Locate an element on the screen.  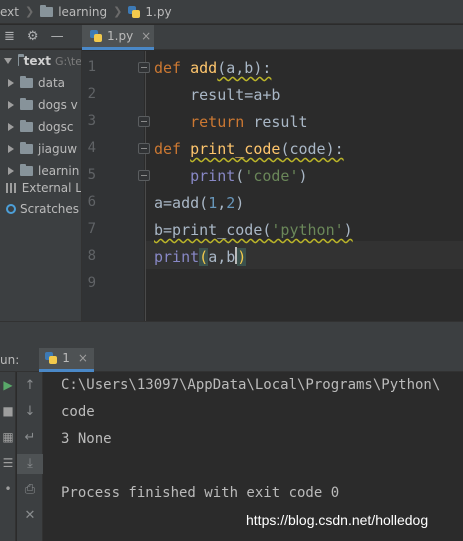
code-token: 'code' is located at coordinates (271, 176).